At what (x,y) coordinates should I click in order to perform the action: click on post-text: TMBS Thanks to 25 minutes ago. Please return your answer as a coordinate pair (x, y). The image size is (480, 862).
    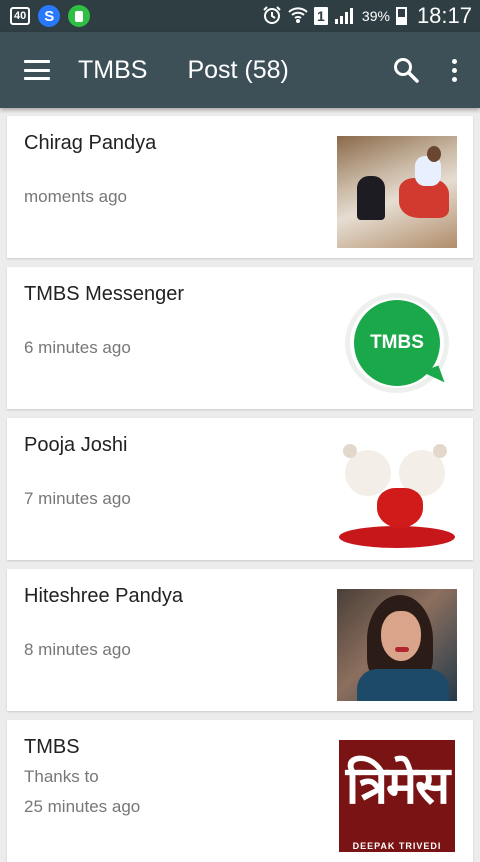
    Looking at the image, I should click on (82, 798).